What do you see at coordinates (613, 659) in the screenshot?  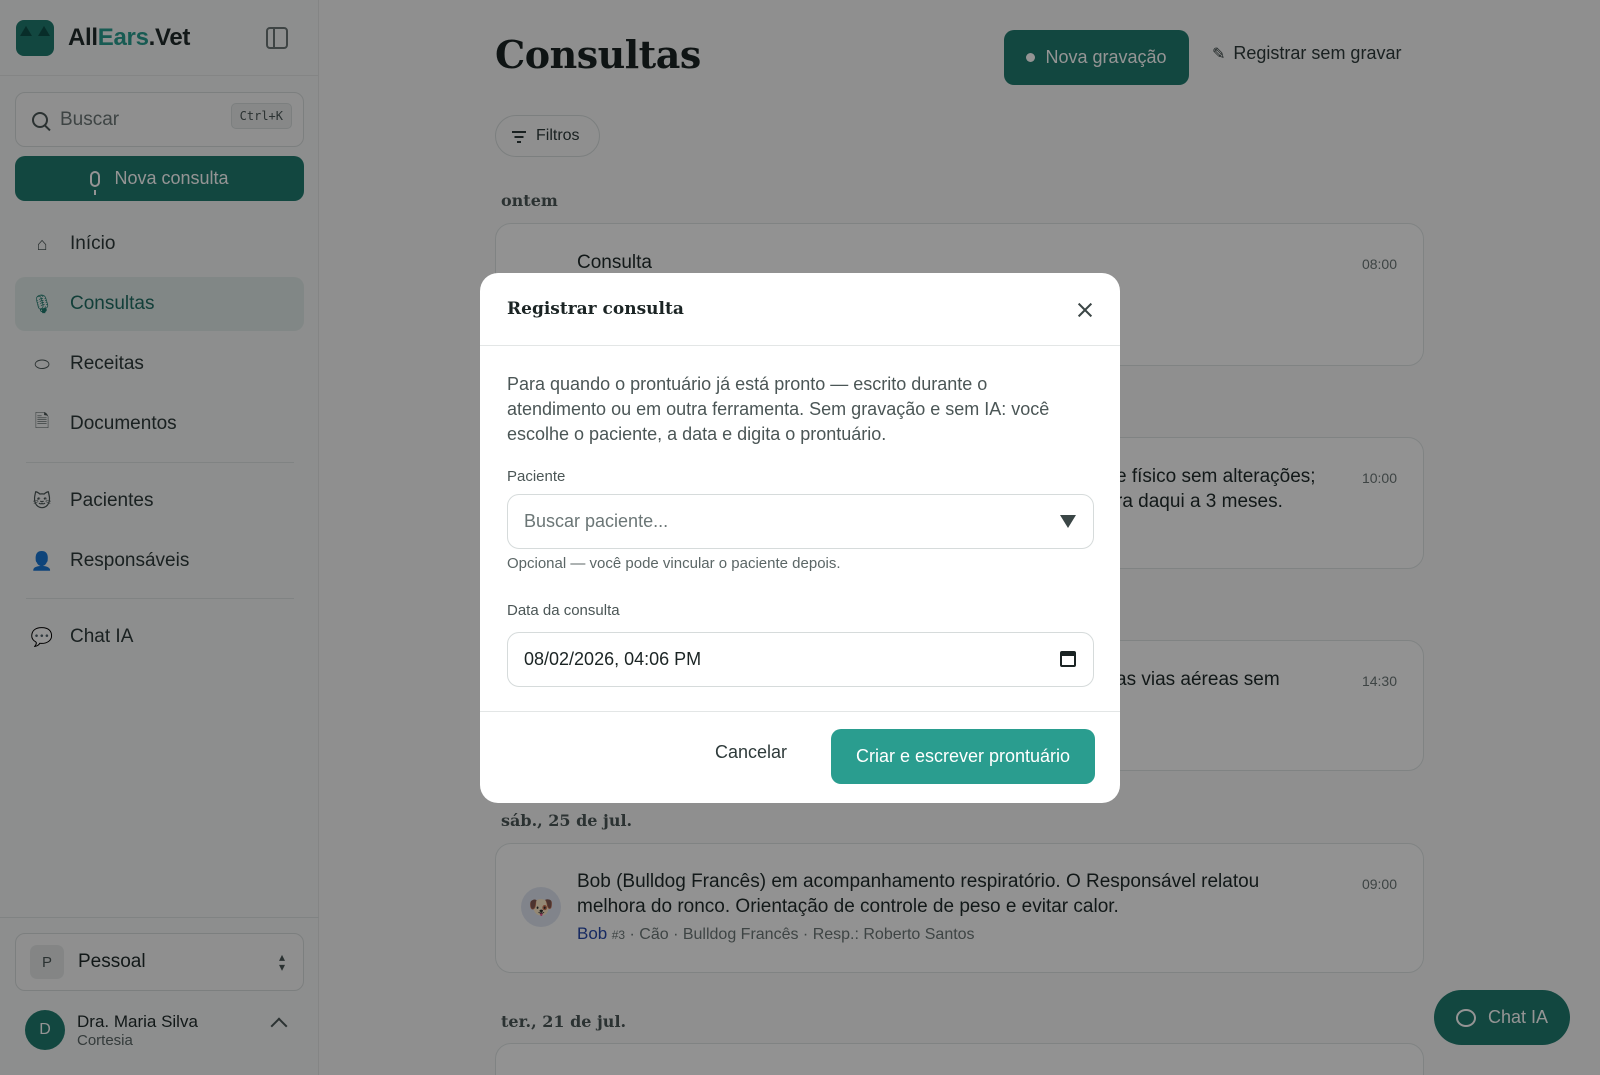 I see `date-value: 08/02/2026, 04:06 PM` at bounding box center [613, 659].